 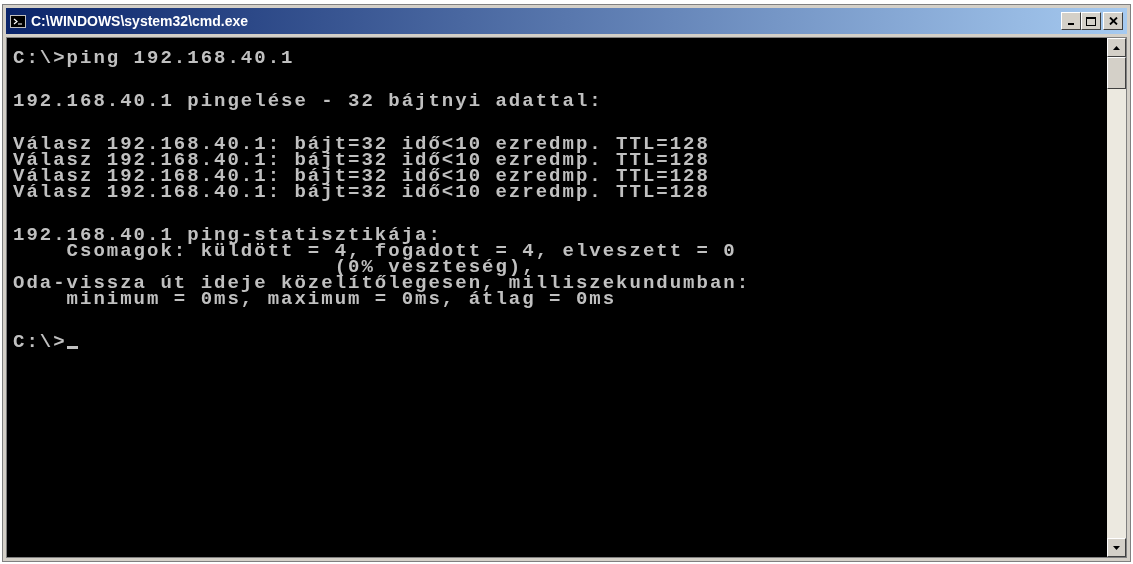 What do you see at coordinates (154, 58) in the screenshot?
I see `console-line: C:\>ping 192.168.40.1` at bounding box center [154, 58].